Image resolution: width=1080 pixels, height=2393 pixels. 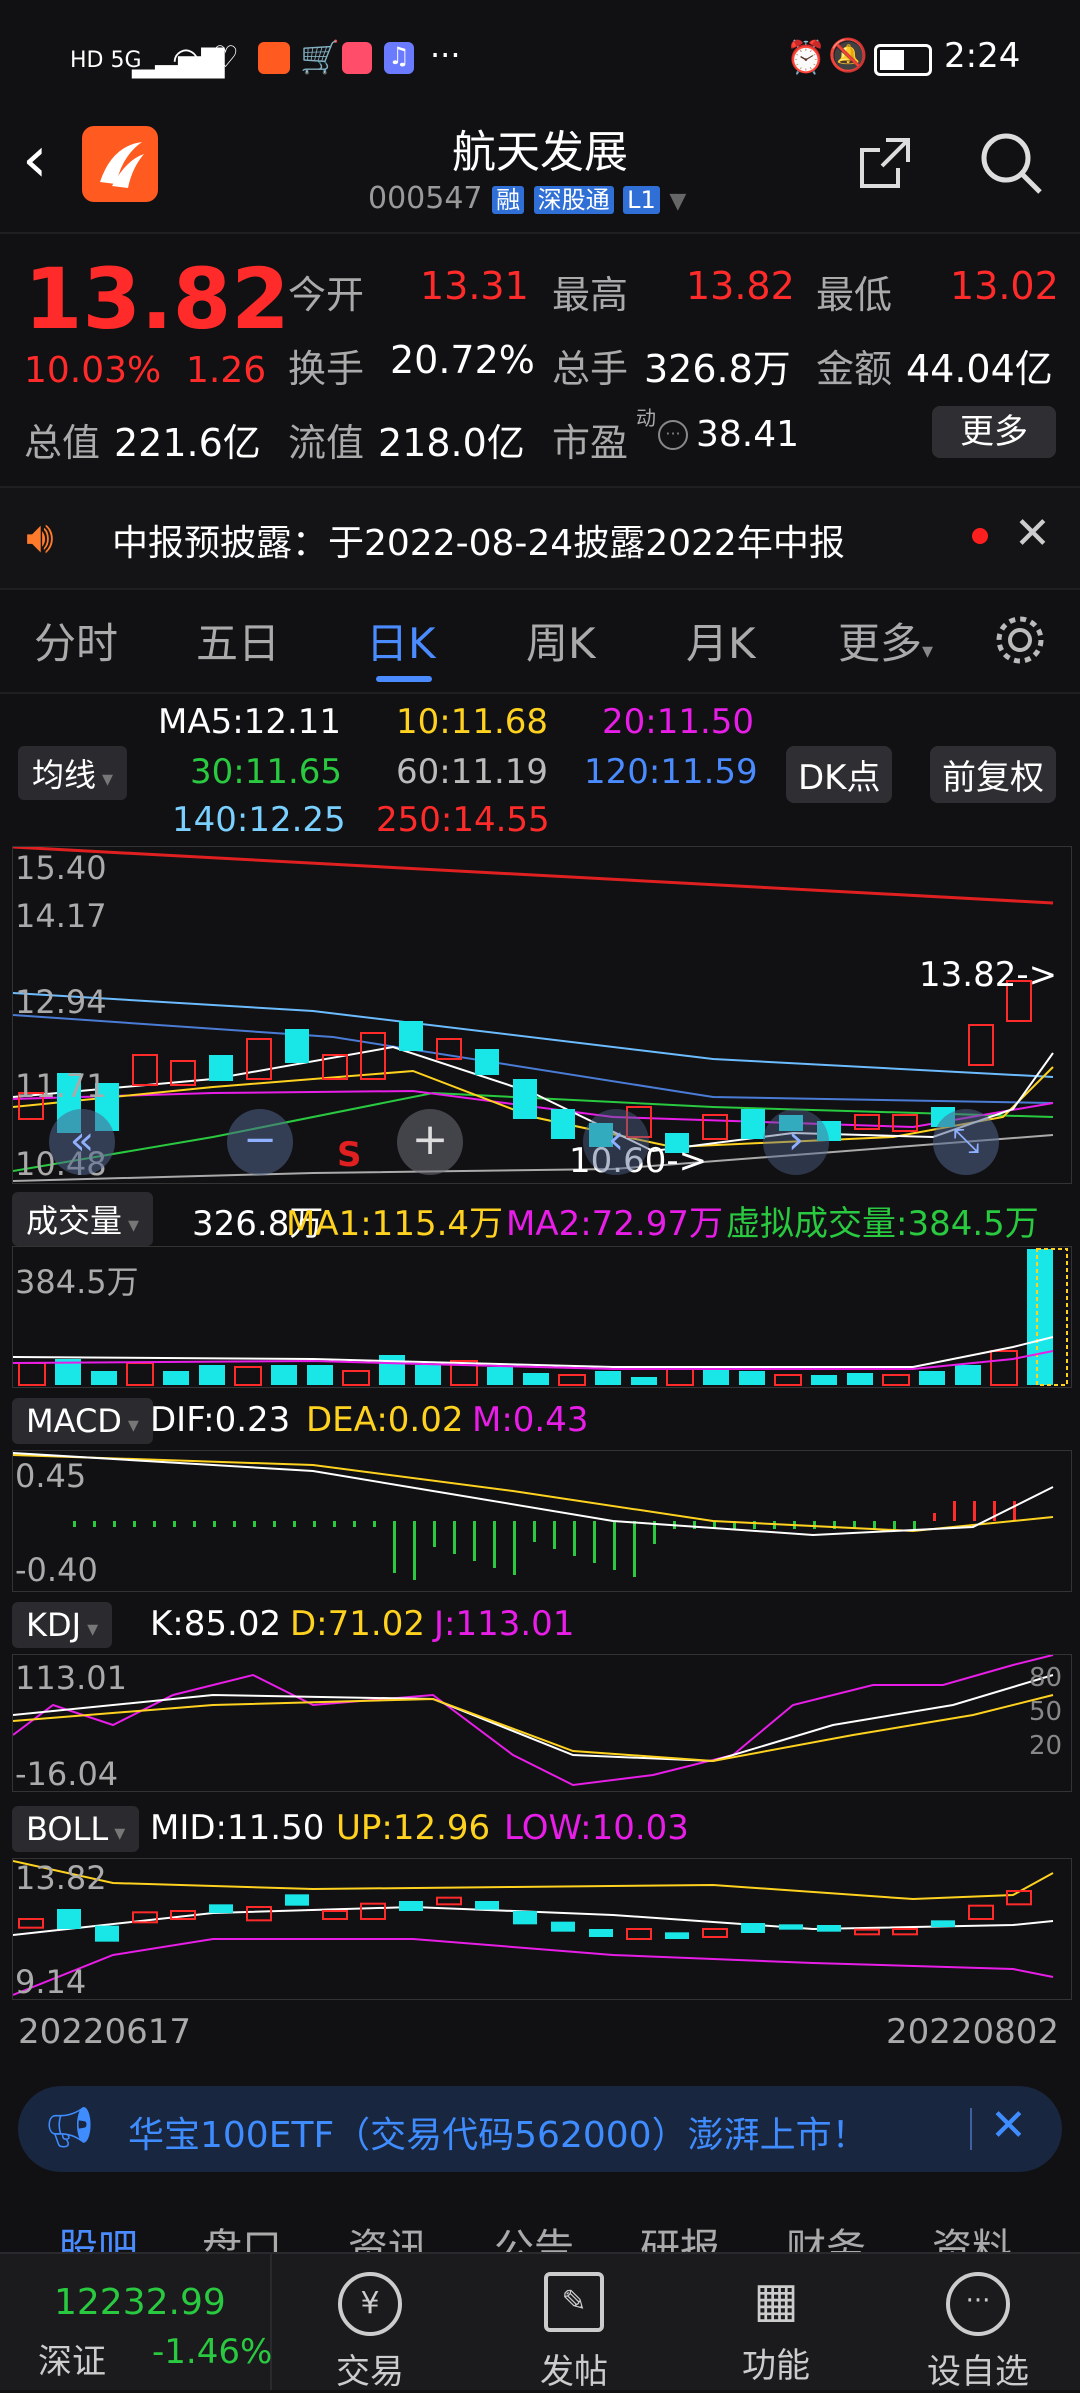 What do you see at coordinates (1011, 163) in the screenshot?
I see `search-button` at bounding box center [1011, 163].